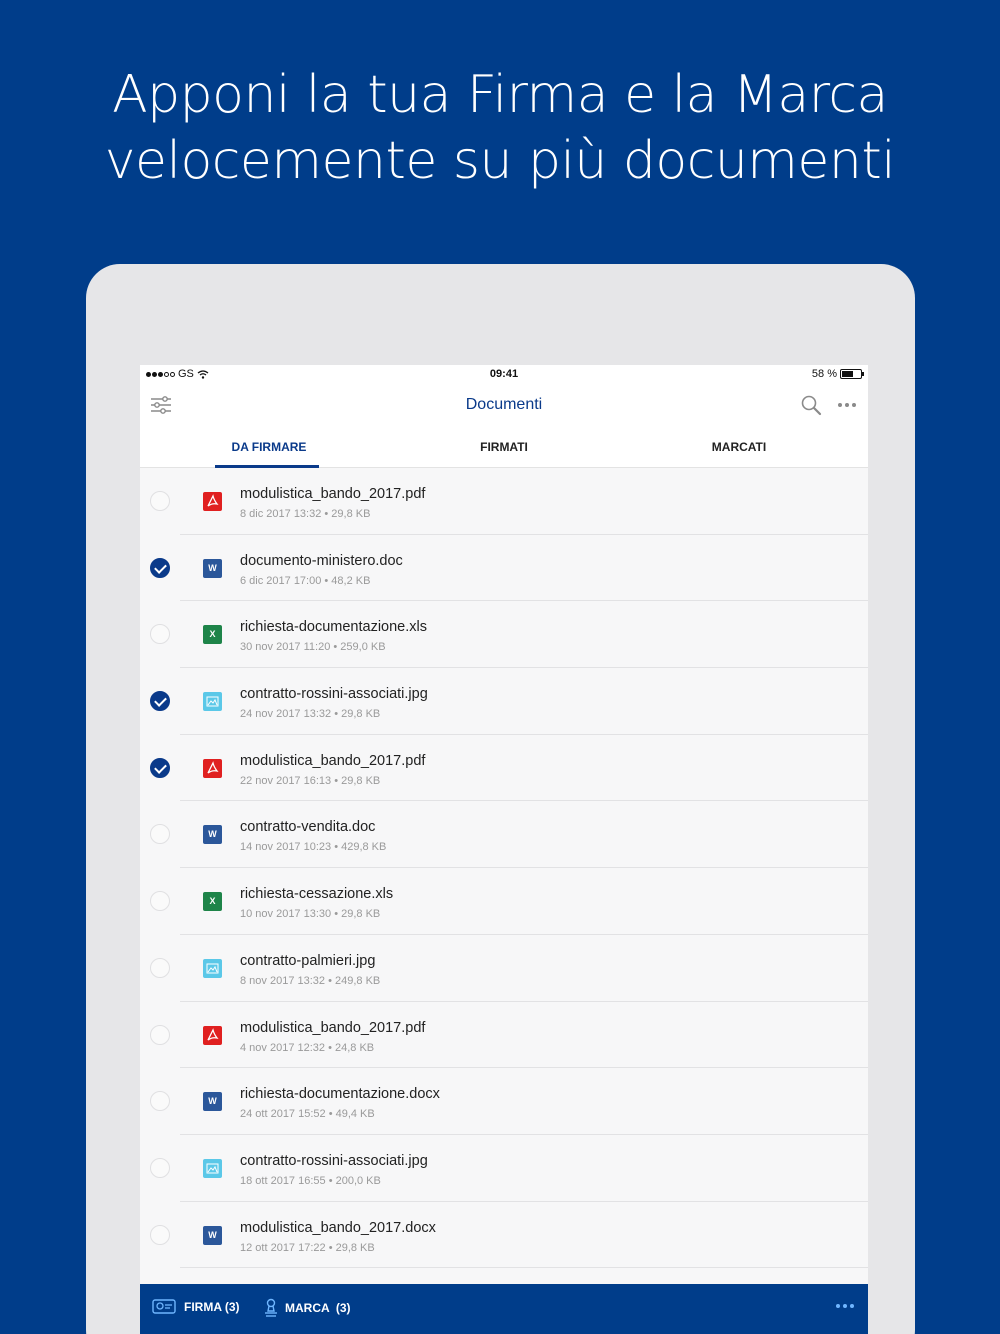 This screenshot has width=1000, height=1334. I want to click on file-meta: 18 ott 2017 16:55 • 200,0 KB, so click(310, 1180).